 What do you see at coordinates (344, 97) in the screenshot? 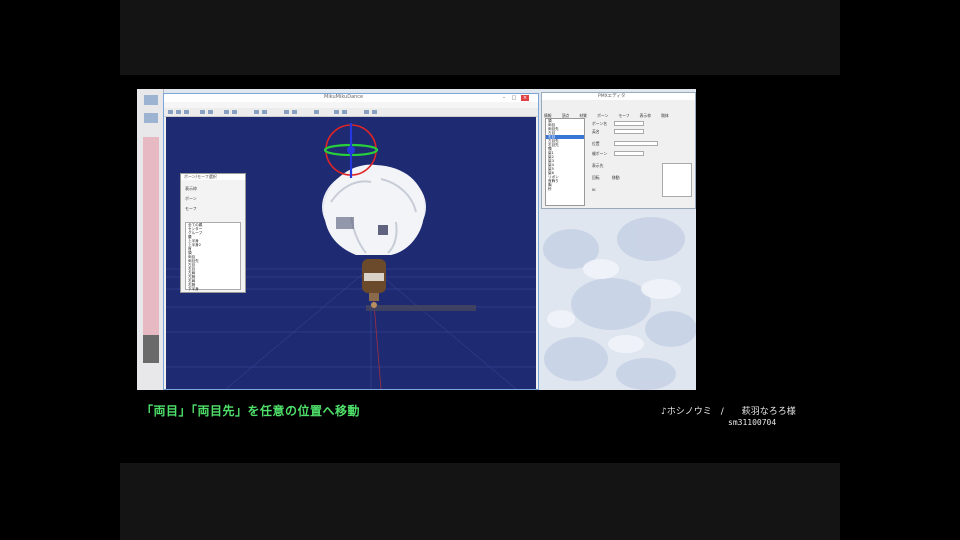
I see `mmd-title-text: MikuMikuDance` at bounding box center [344, 97].